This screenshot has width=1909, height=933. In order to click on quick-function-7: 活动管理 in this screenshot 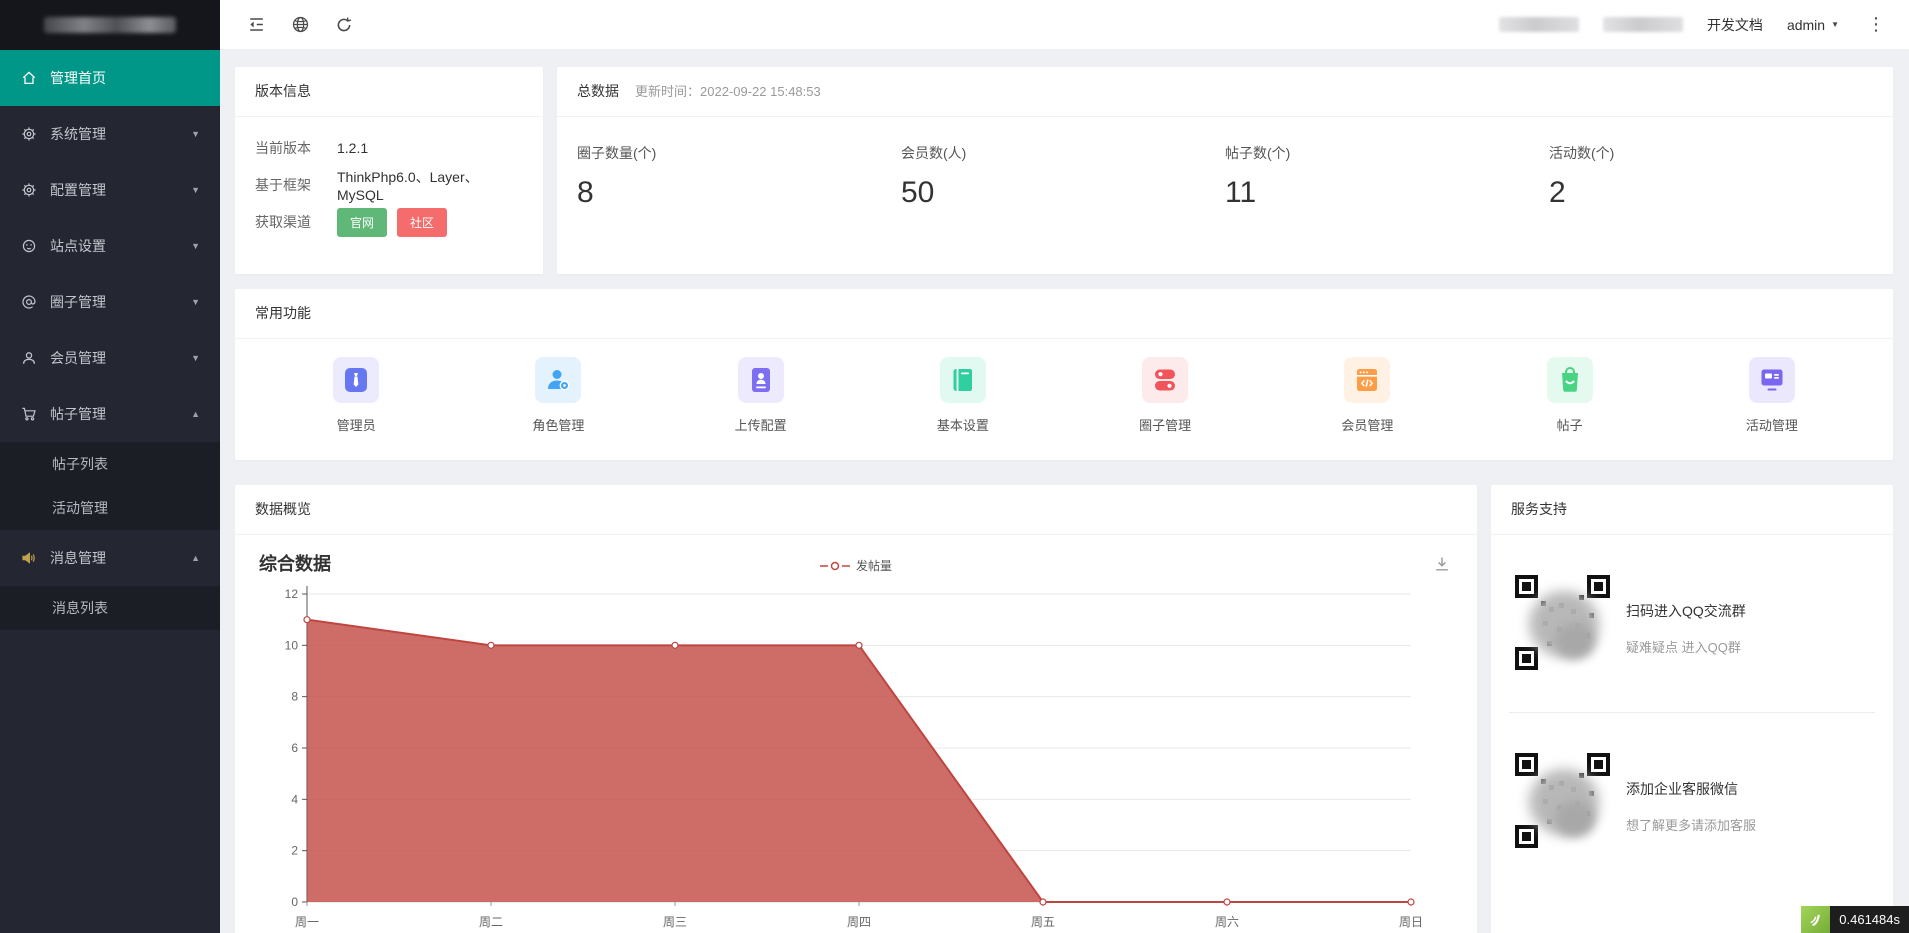, I will do `click(1772, 395)`.